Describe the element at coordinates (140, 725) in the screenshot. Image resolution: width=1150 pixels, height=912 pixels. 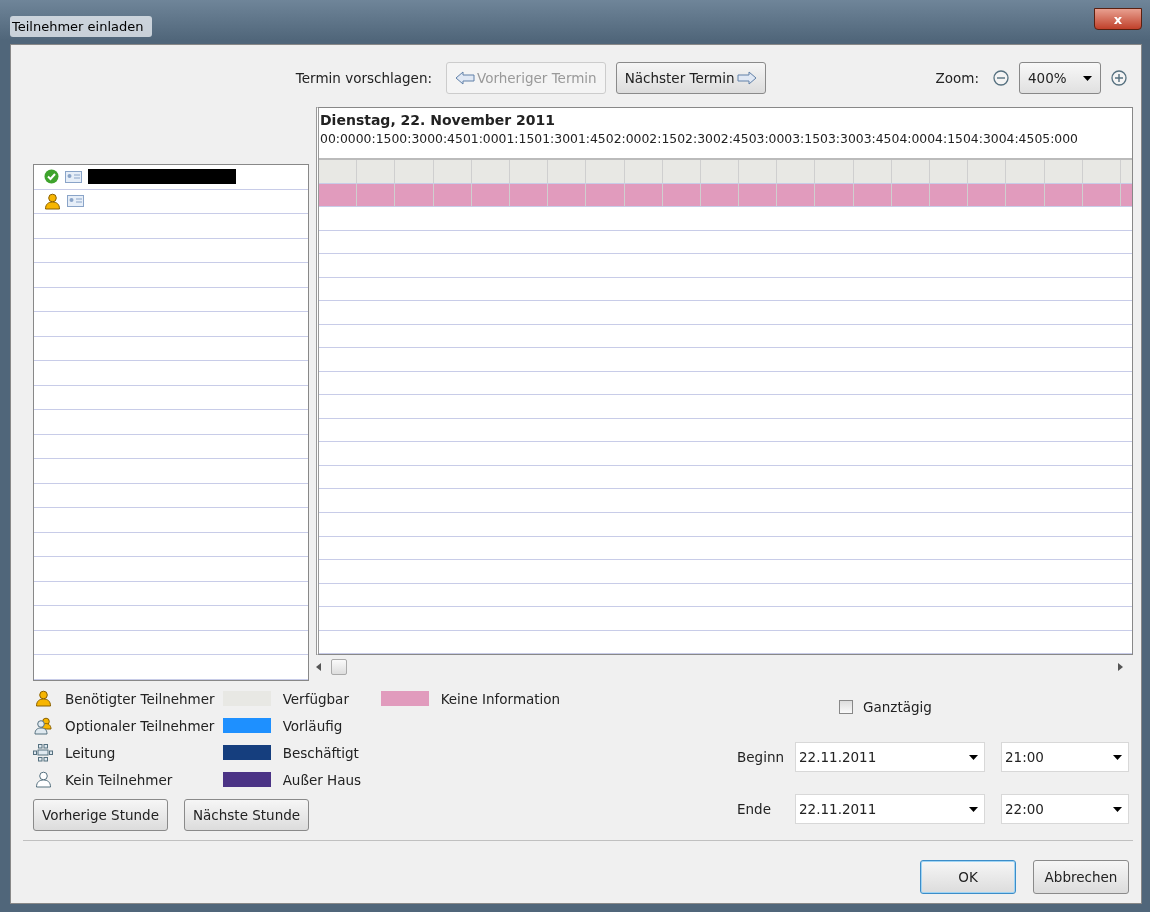
I see `legend-label: Optionaler Teilnehmer` at that location.